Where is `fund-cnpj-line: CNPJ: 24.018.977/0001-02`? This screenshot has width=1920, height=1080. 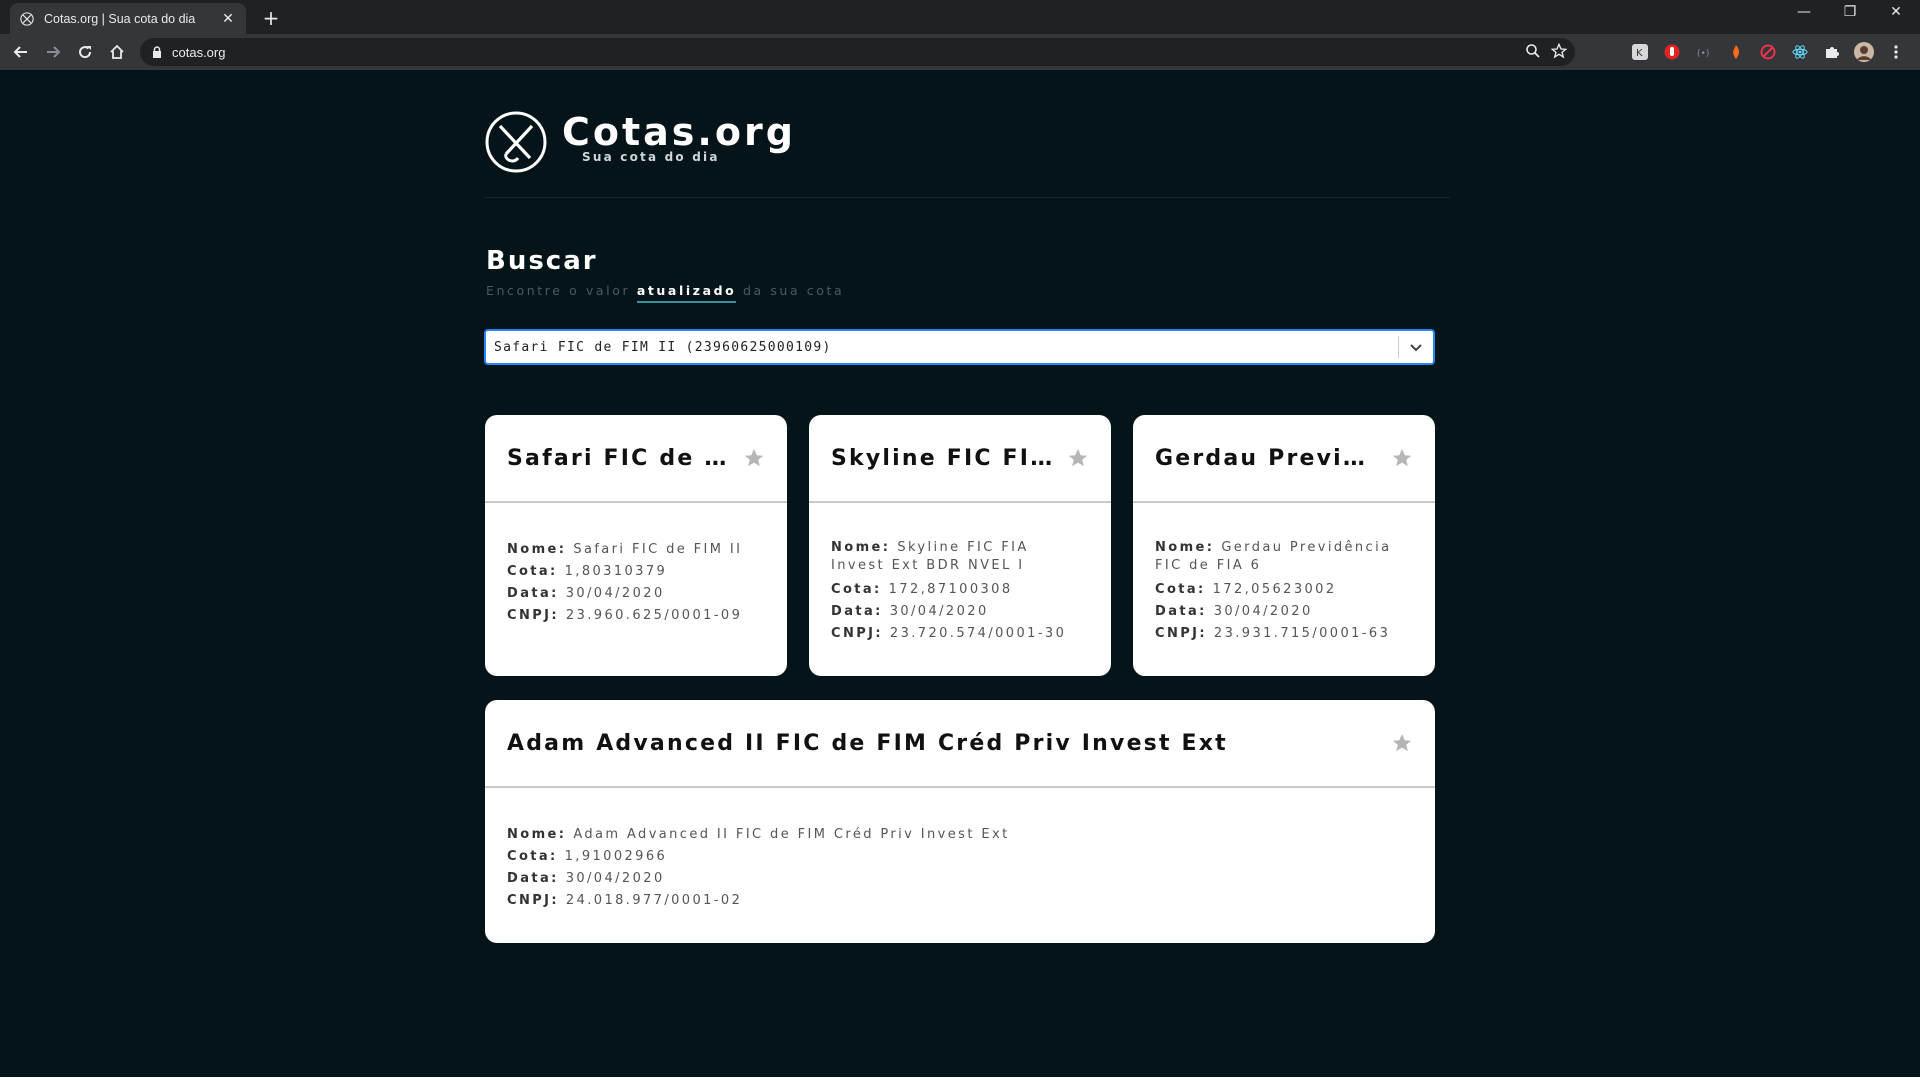
fund-cnpj-line: CNPJ: 24.018.977/0001-02 is located at coordinates (960, 901).